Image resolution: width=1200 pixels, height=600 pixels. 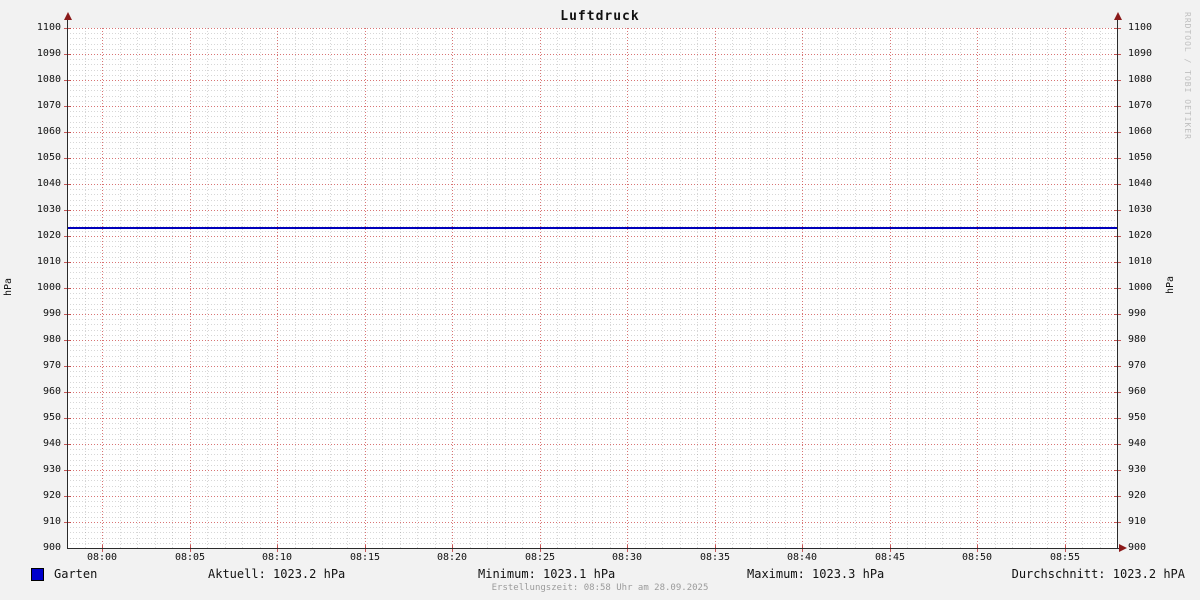 I want to click on y-tick-label-right: 1010, so click(x=1140, y=261).